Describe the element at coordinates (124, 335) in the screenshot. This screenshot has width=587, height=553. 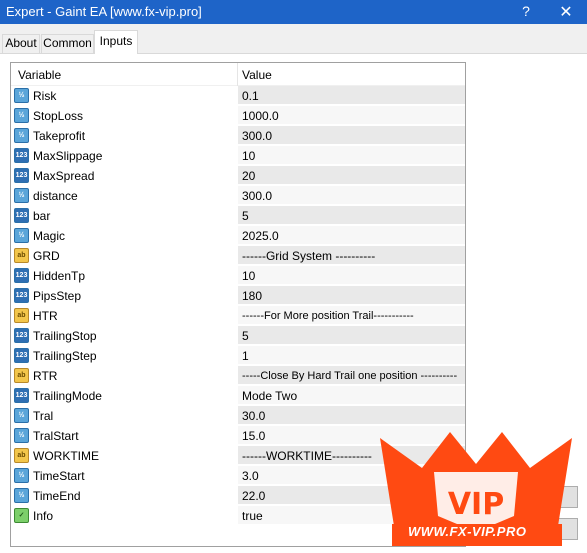
I see `variable-cell: 123 TrailingStop` at that location.